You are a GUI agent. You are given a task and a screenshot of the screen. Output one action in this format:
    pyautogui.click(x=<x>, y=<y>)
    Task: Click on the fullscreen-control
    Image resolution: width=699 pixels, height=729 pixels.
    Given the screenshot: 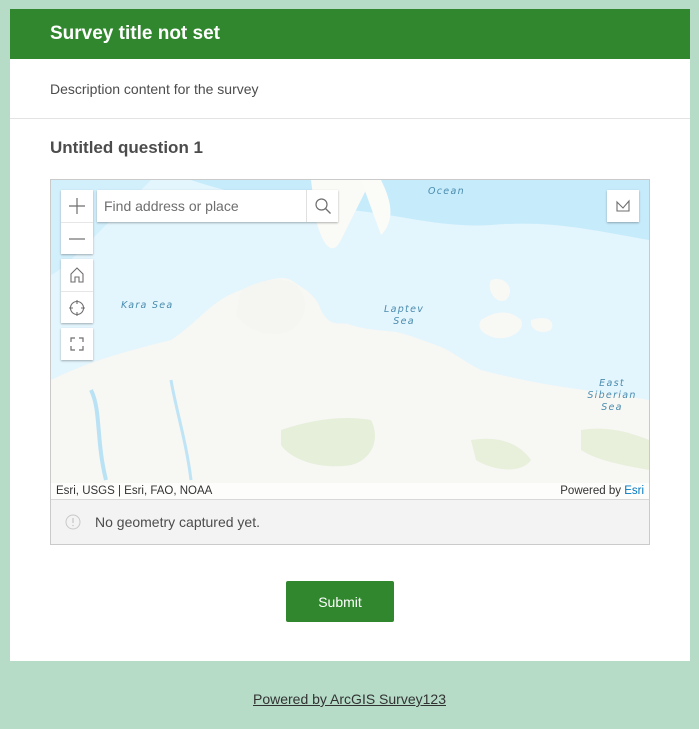 What is the action you would take?
    pyautogui.click(x=77, y=344)
    